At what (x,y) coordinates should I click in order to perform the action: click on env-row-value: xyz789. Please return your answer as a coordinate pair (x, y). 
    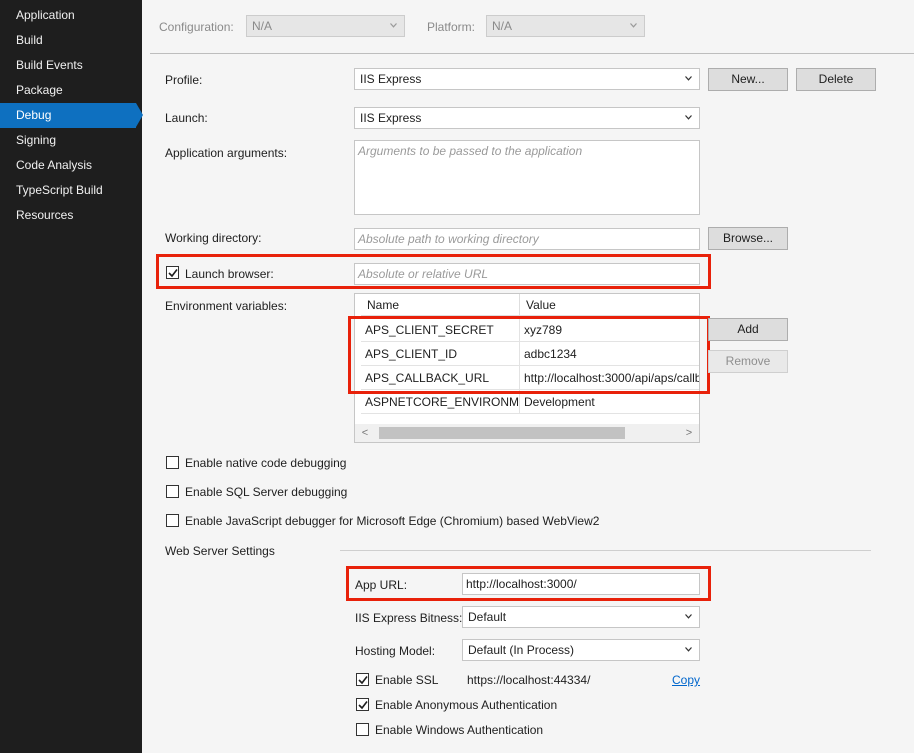
    Looking at the image, I should click on (609, 330).